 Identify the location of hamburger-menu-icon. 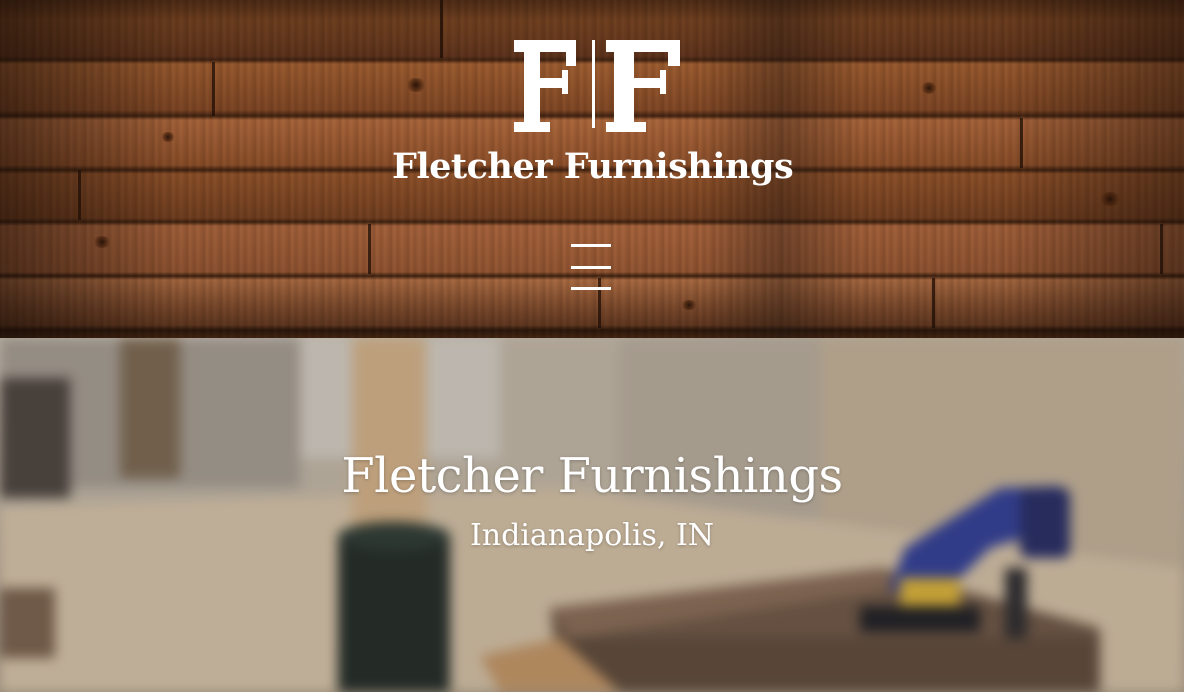
(591, 267).